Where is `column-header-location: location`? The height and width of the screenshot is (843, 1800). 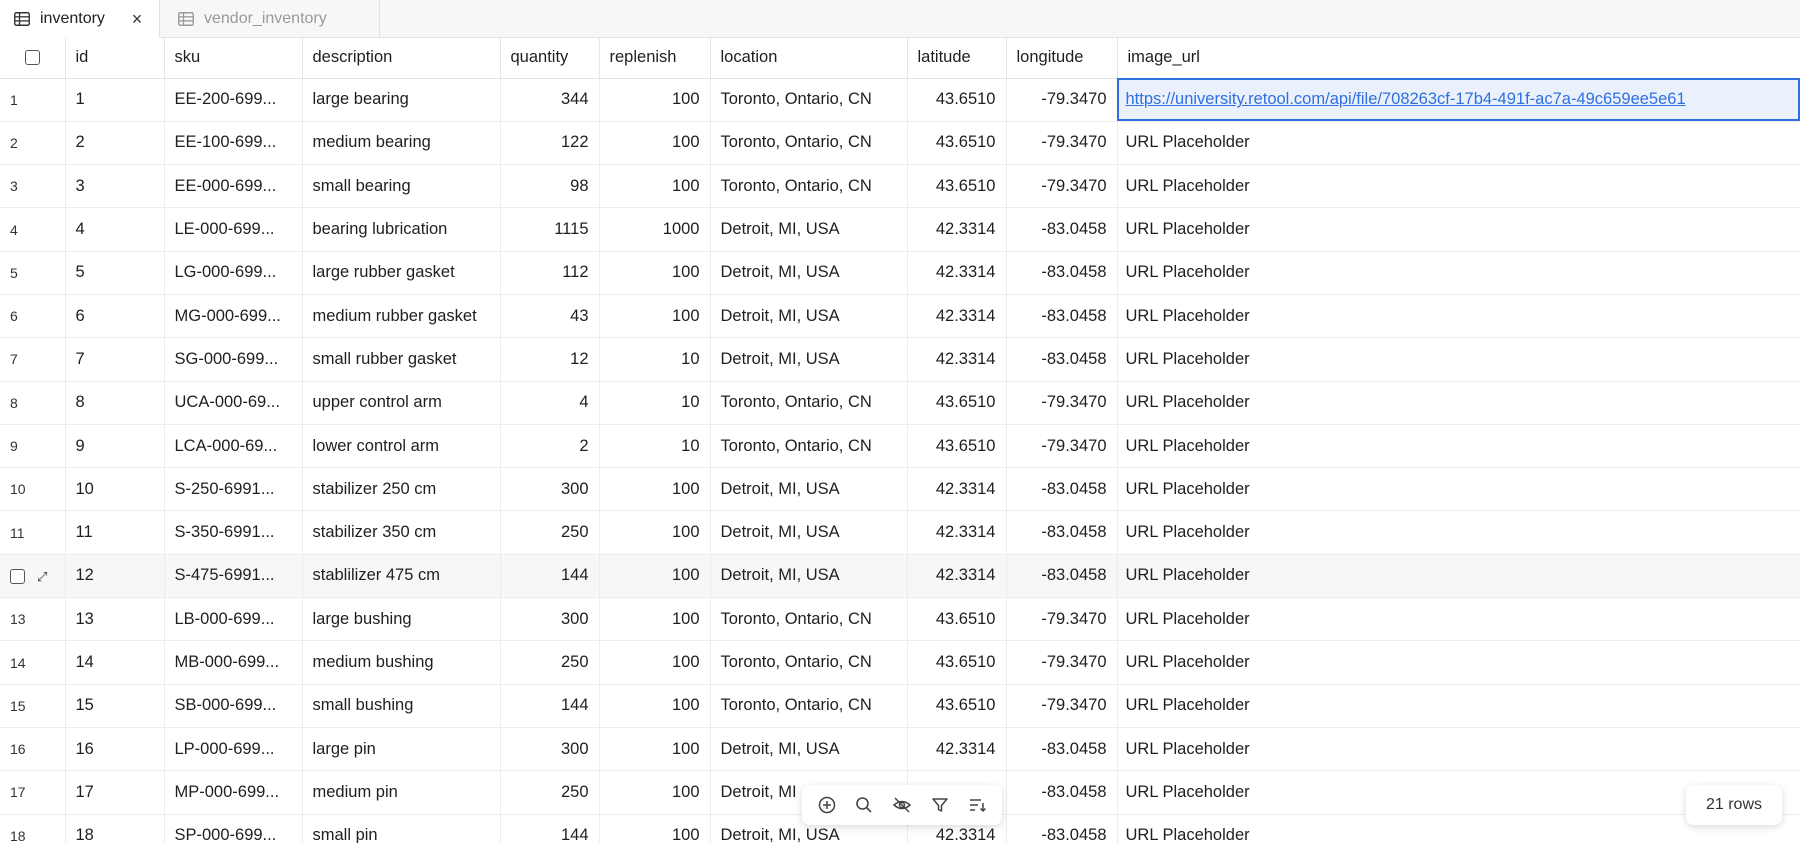
column-header-location: location is located at coordinates (809, 58).